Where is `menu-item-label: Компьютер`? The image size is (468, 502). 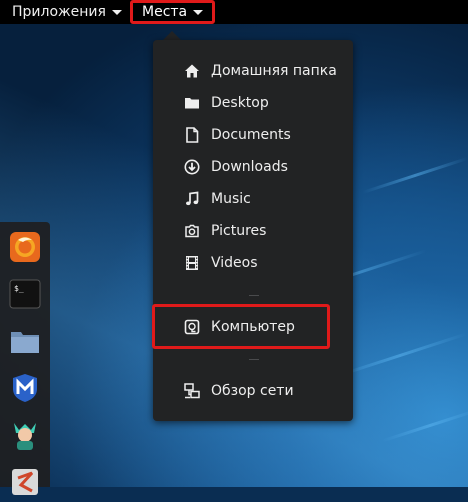
menu-item-label: Компьютер is located at coordinates (253, 327).